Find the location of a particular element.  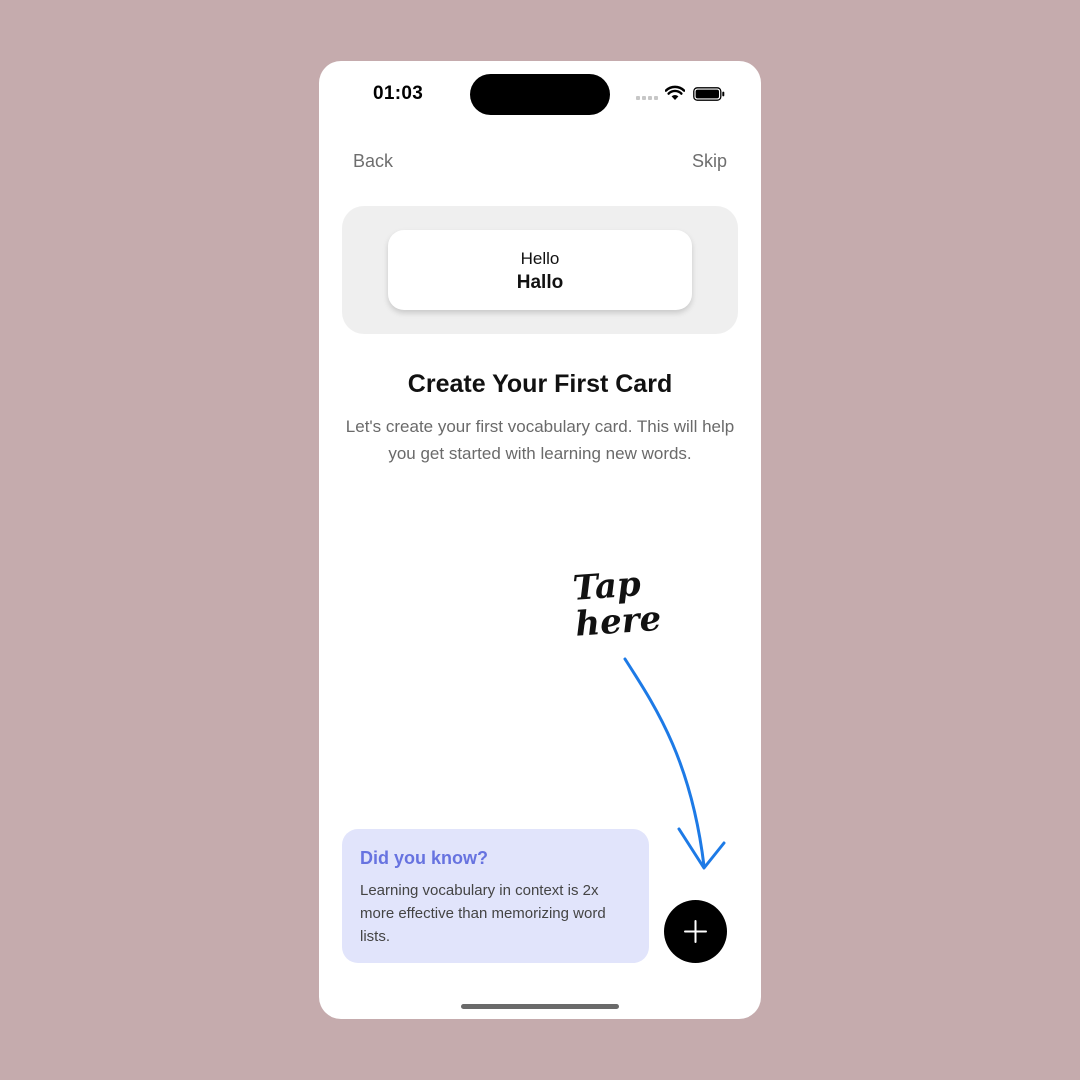

card-preview-area: Hello Hallo is located at coordinates (540, 270).